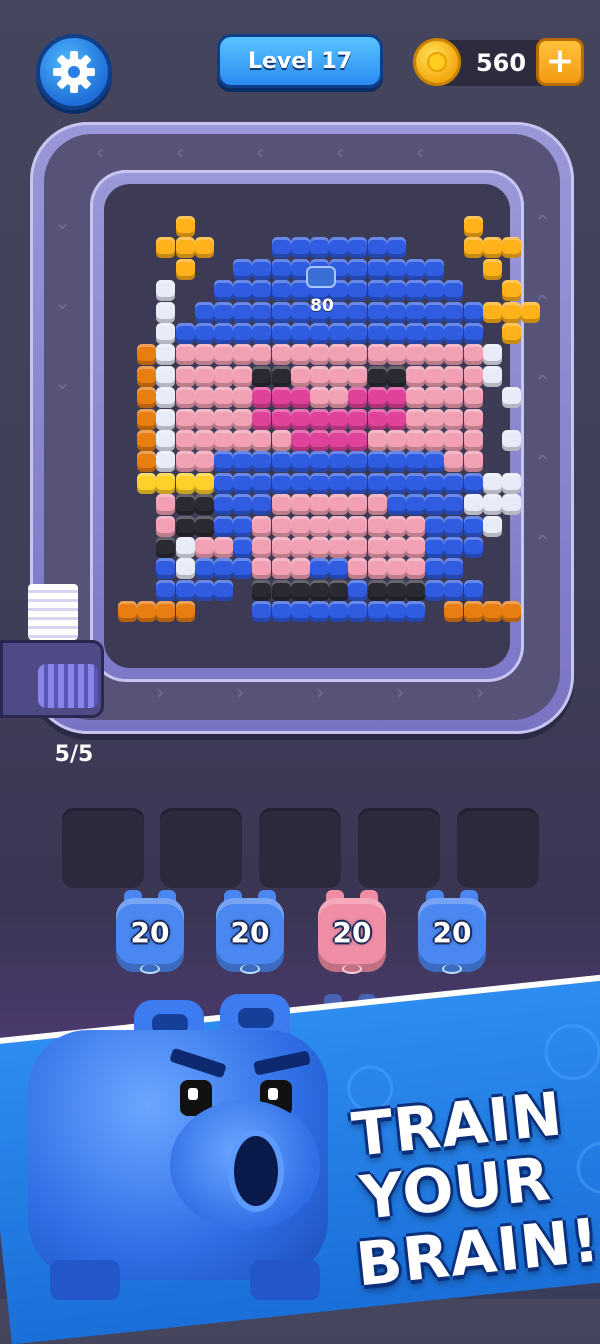  I want to click on add-coins-button: +, so click(560, 62).